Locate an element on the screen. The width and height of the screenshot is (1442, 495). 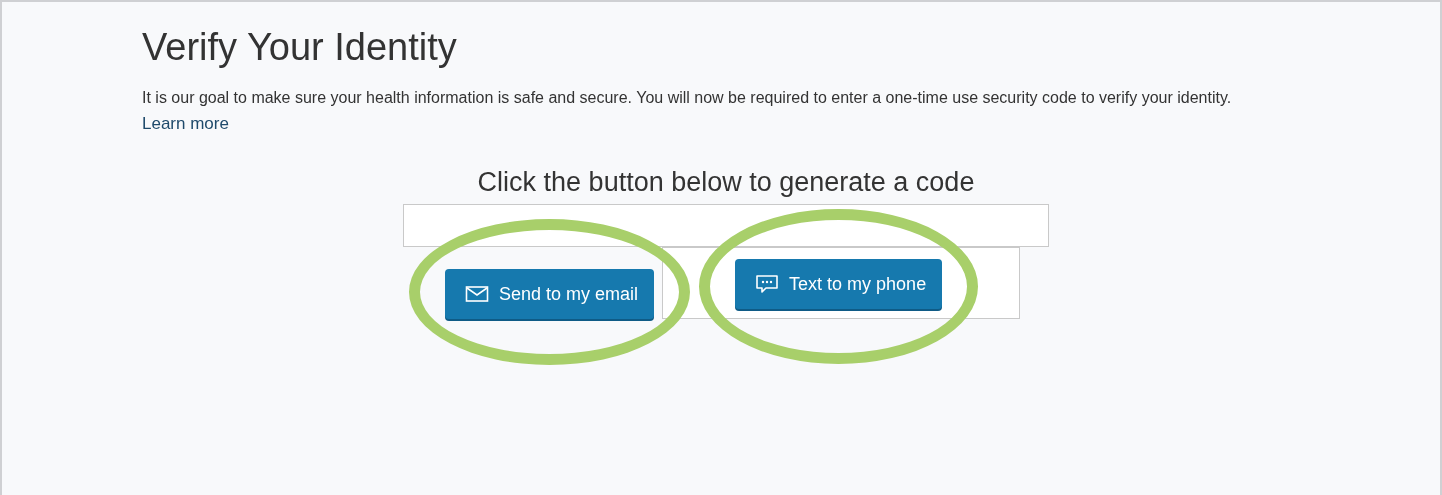
page-title: Verify Your Identity is located at coordinates (300, 47).